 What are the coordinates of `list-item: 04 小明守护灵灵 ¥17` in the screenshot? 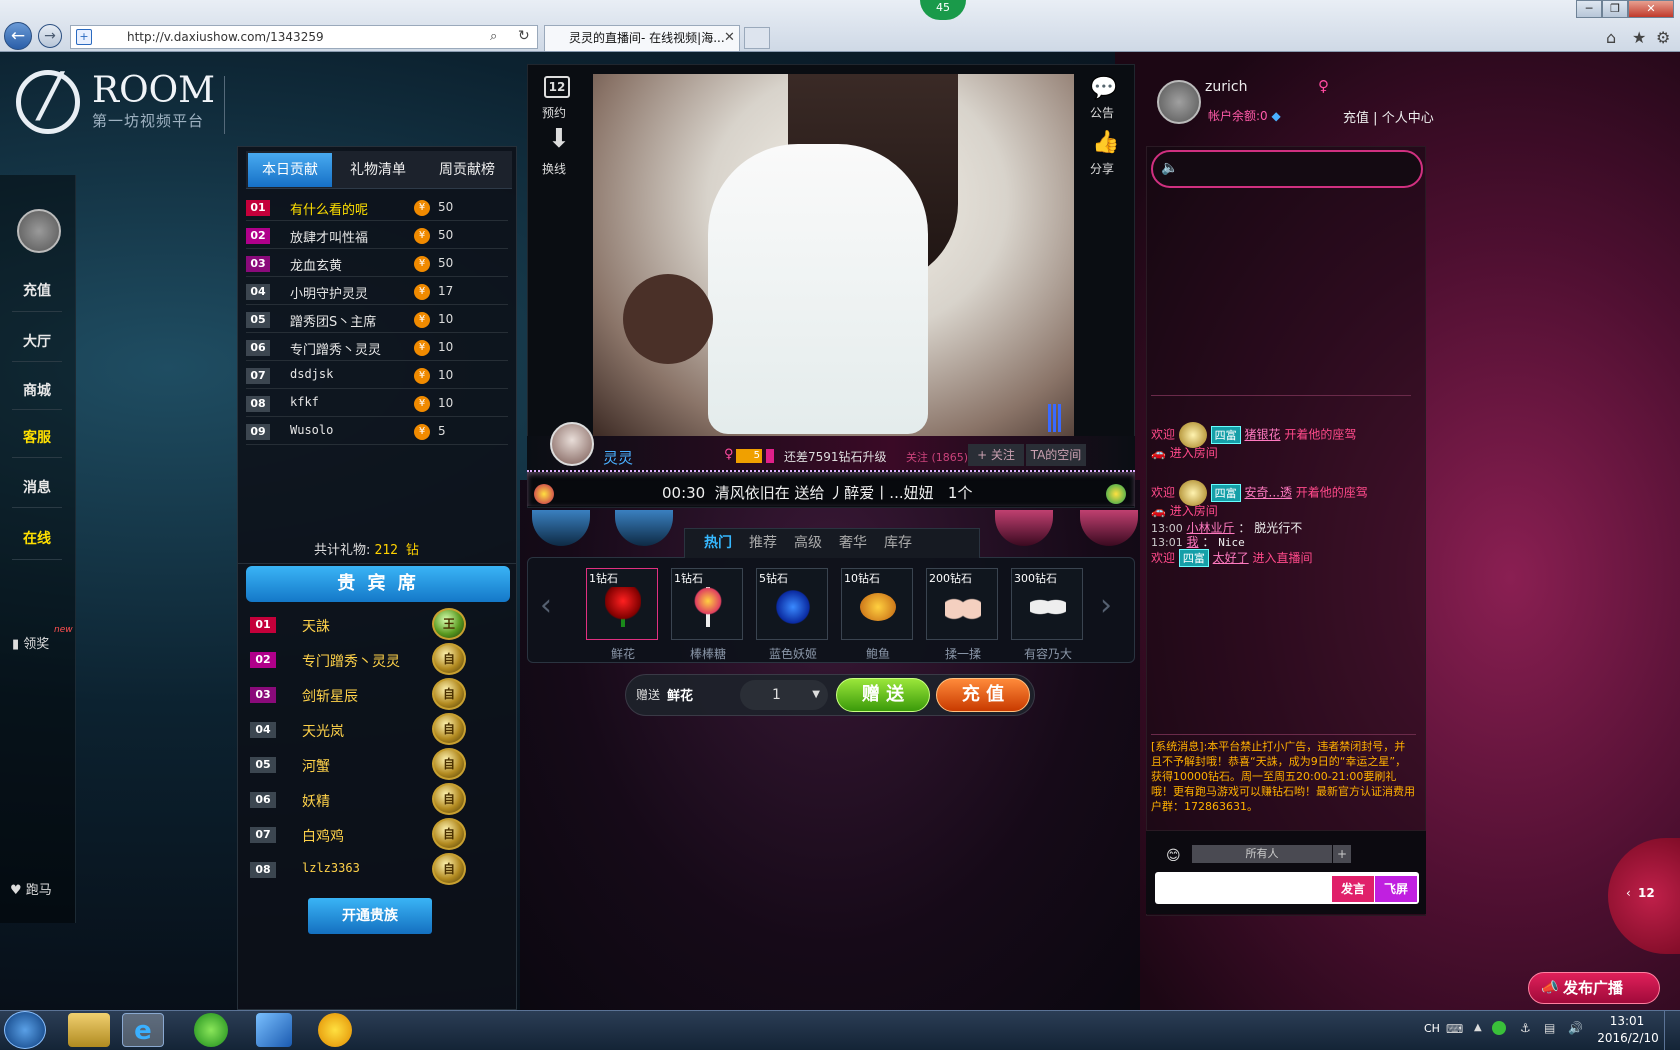 It's located at (377, 292).